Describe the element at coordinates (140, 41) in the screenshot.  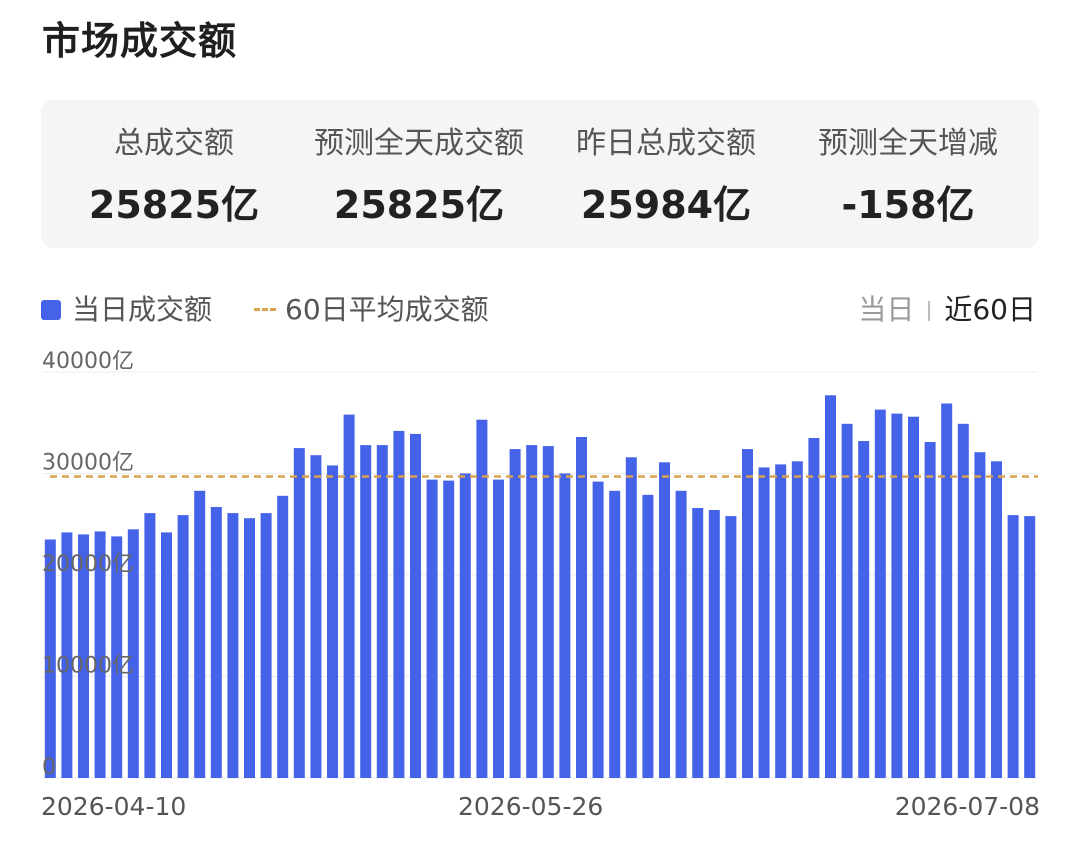
I see `page-title: 市场成交额` at that location.